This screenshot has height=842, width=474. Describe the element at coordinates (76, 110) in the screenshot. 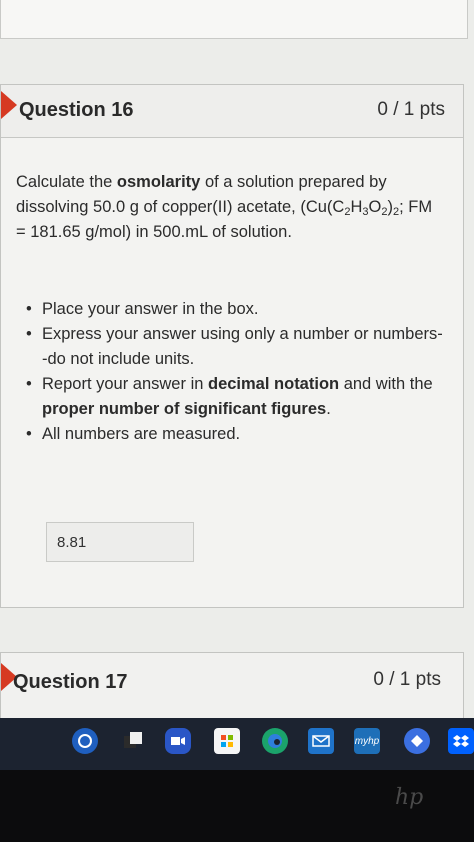

I see `question-title: Question 16` at that location.